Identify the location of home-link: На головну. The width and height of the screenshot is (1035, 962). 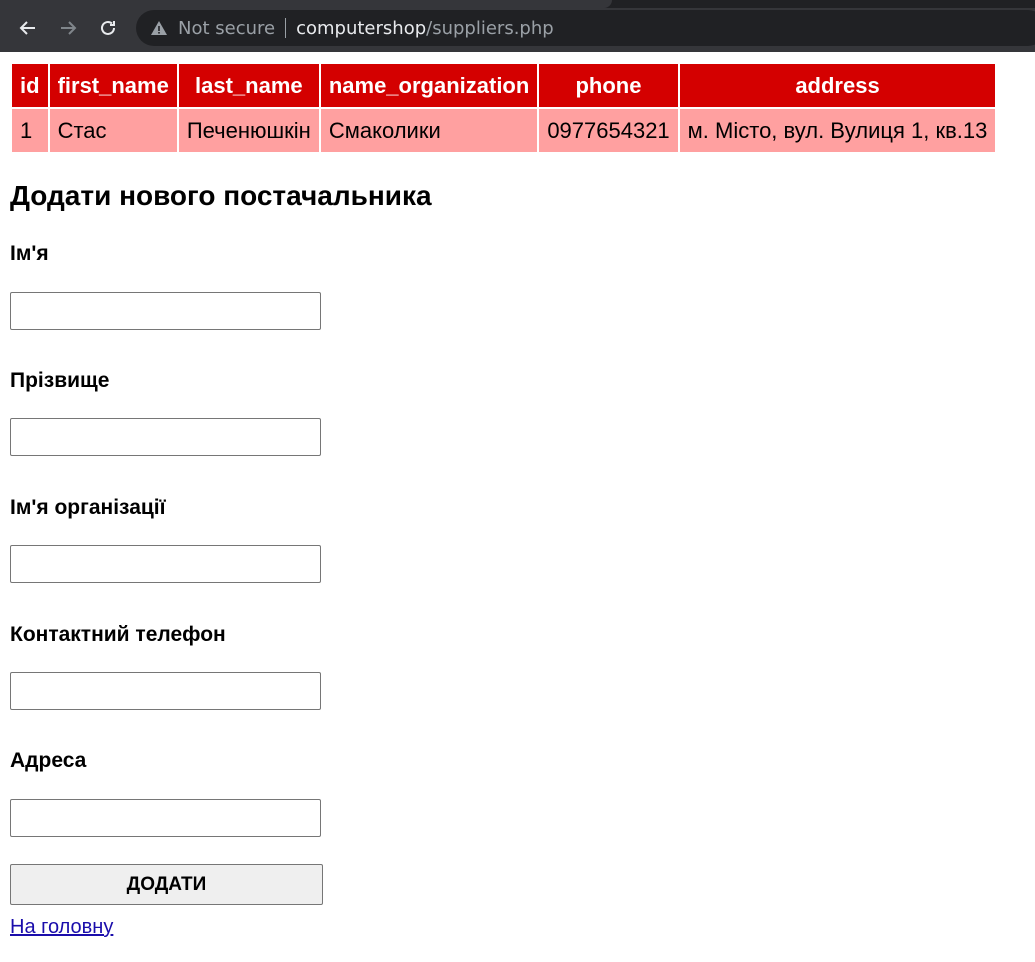
(61, 927).